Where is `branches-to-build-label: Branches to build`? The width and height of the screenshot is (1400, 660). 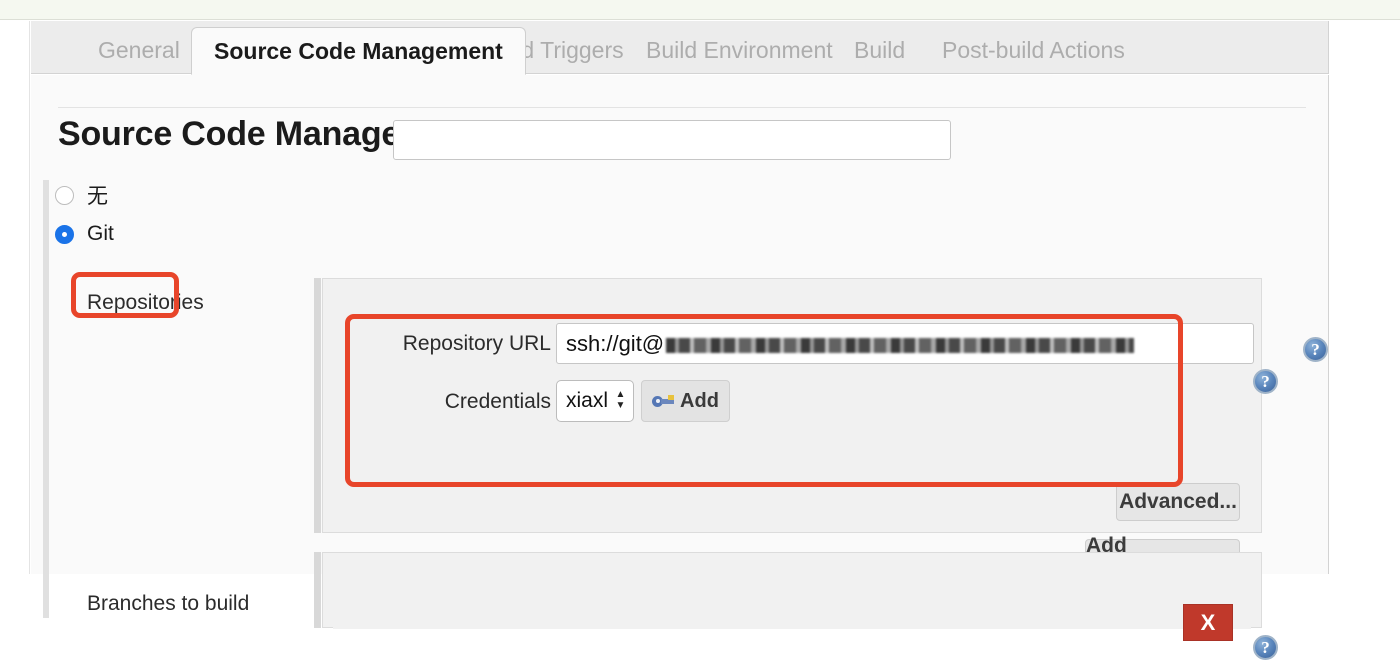
branches-to-build-label: Branches to build is located at coordinates (168, 603).